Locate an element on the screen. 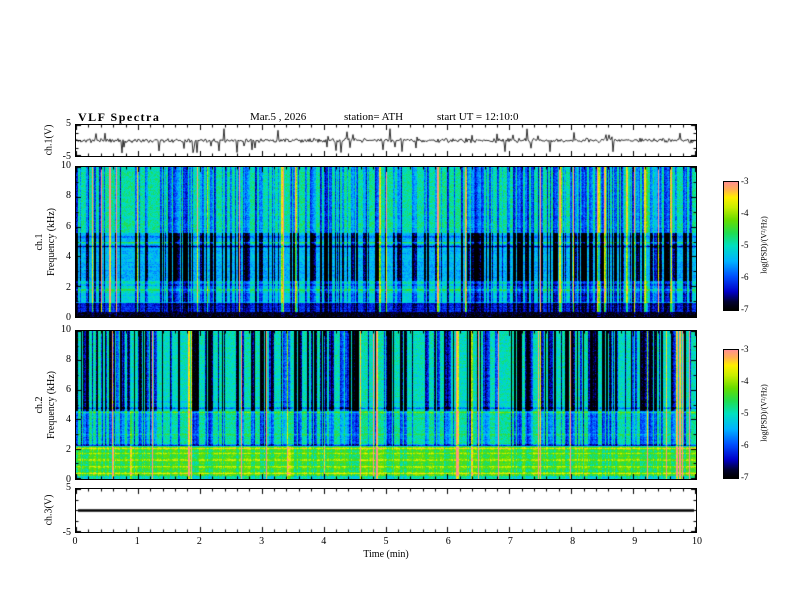 This screenshot has width=792, height=612. plot-title: VLF Spectra is located at coordinates (119, 117).